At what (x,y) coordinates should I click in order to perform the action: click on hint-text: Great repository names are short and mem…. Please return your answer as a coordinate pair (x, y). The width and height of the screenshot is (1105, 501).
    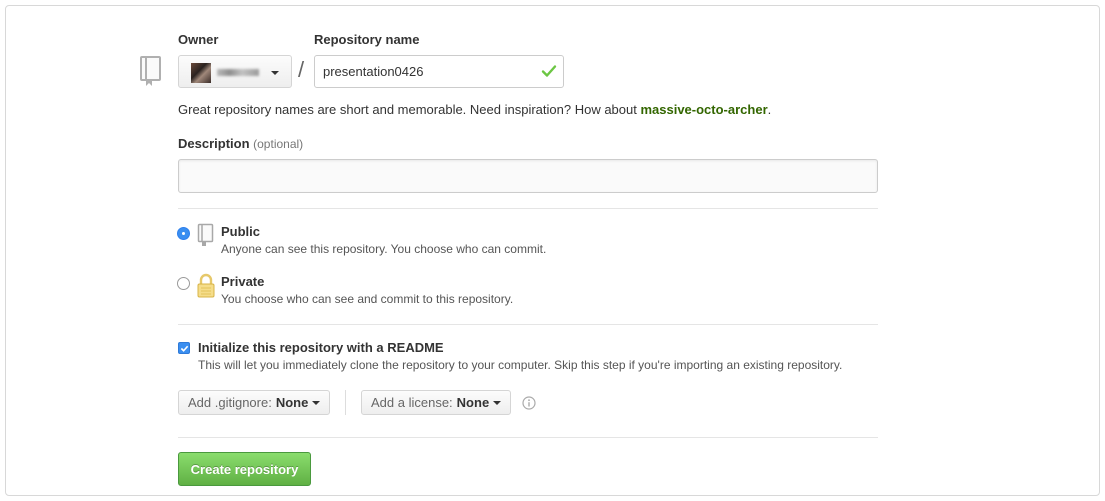
    Looking at the image, I should click on (409, 109).